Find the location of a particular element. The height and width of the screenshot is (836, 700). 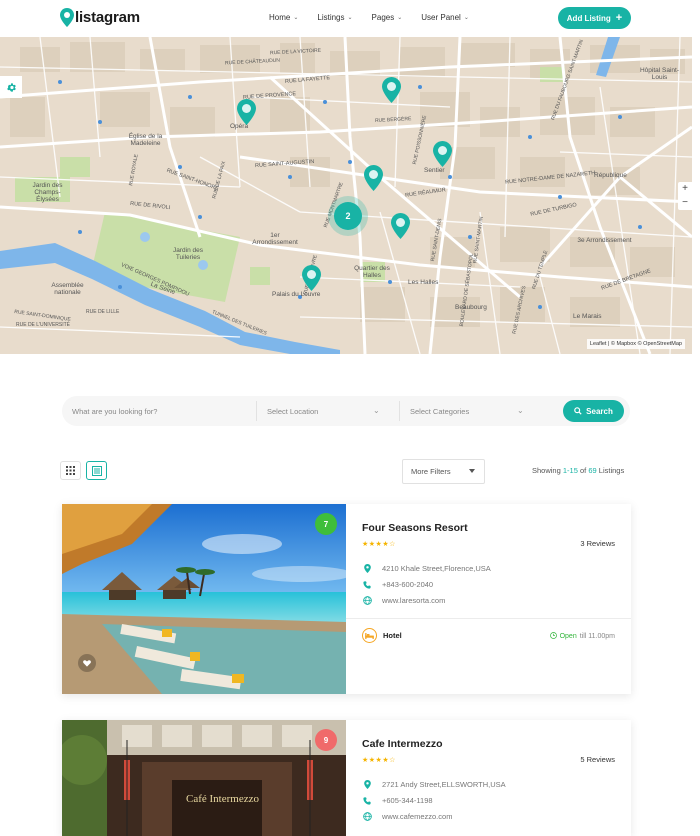

listing-title: Cafe Intermezzo is located at coordinates (402, 744).